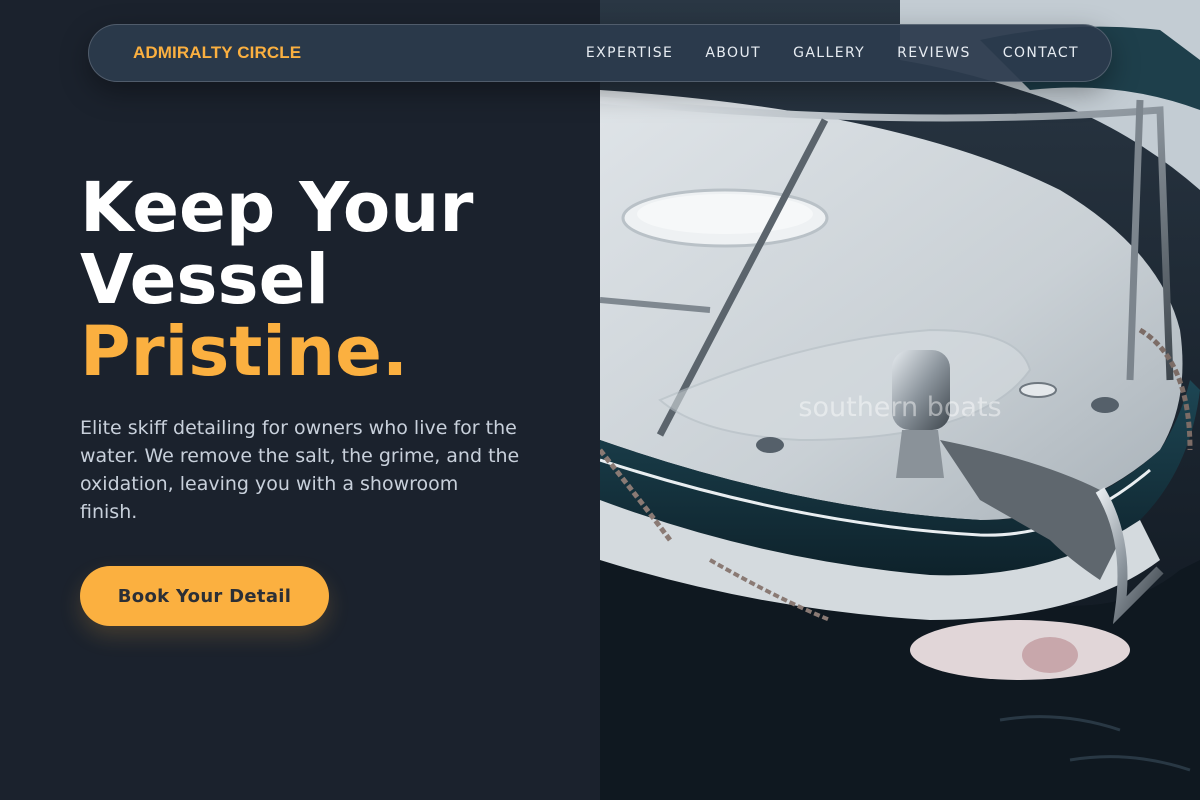  Describe the element at coordinates (277, 208) in the screenshot. I see `hero-title-line-1: Keep Your` at that location.